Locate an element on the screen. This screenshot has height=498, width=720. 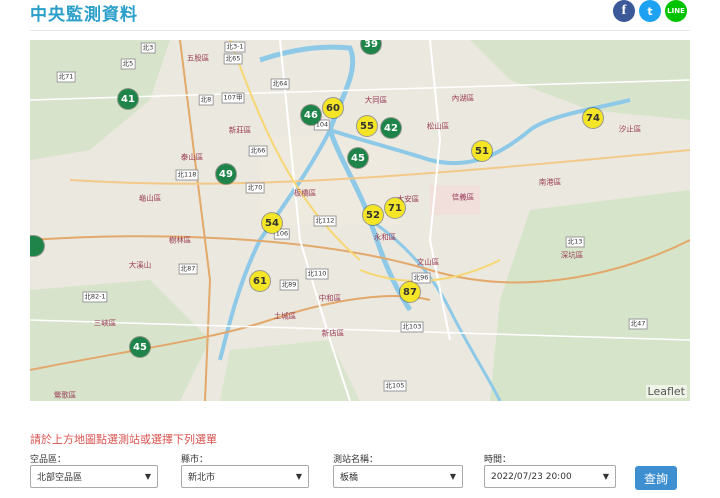
station-marker: 55 is located at coordinates (367, 126).